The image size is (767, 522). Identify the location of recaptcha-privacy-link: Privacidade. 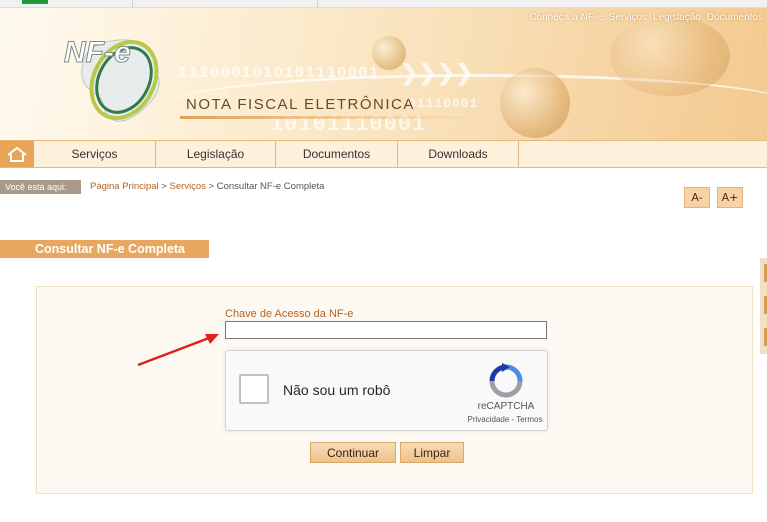
(488, 419).